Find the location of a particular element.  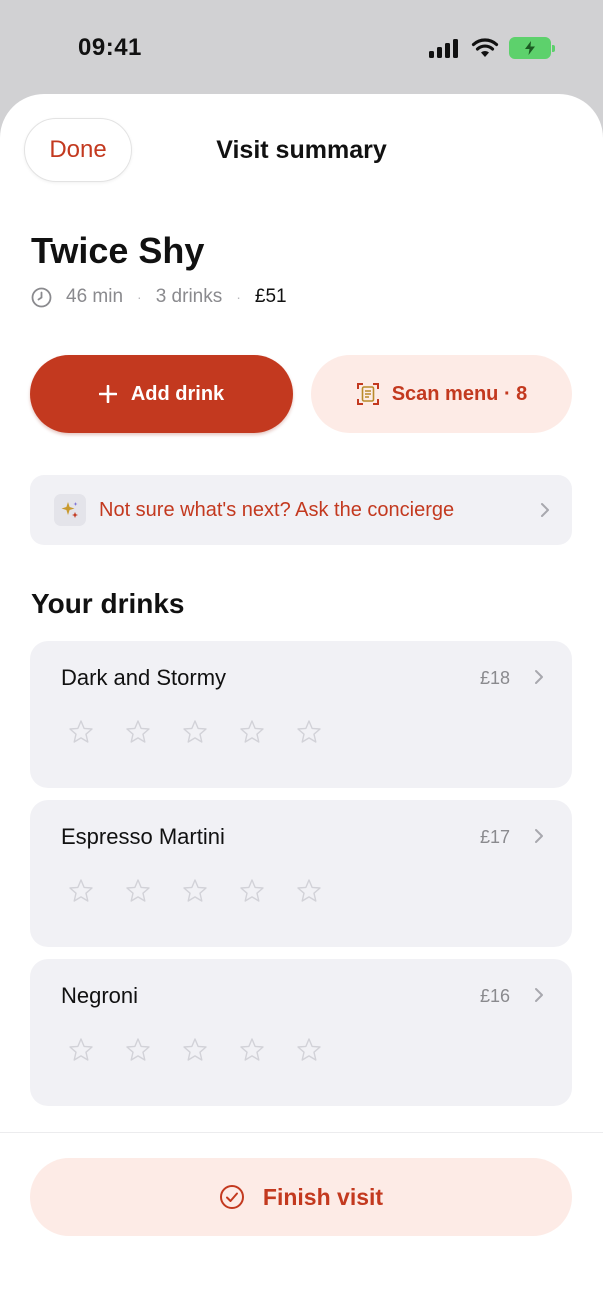

visit-meta: 46 min · 3 drinks · £51 is located at coordinates (159, 297).